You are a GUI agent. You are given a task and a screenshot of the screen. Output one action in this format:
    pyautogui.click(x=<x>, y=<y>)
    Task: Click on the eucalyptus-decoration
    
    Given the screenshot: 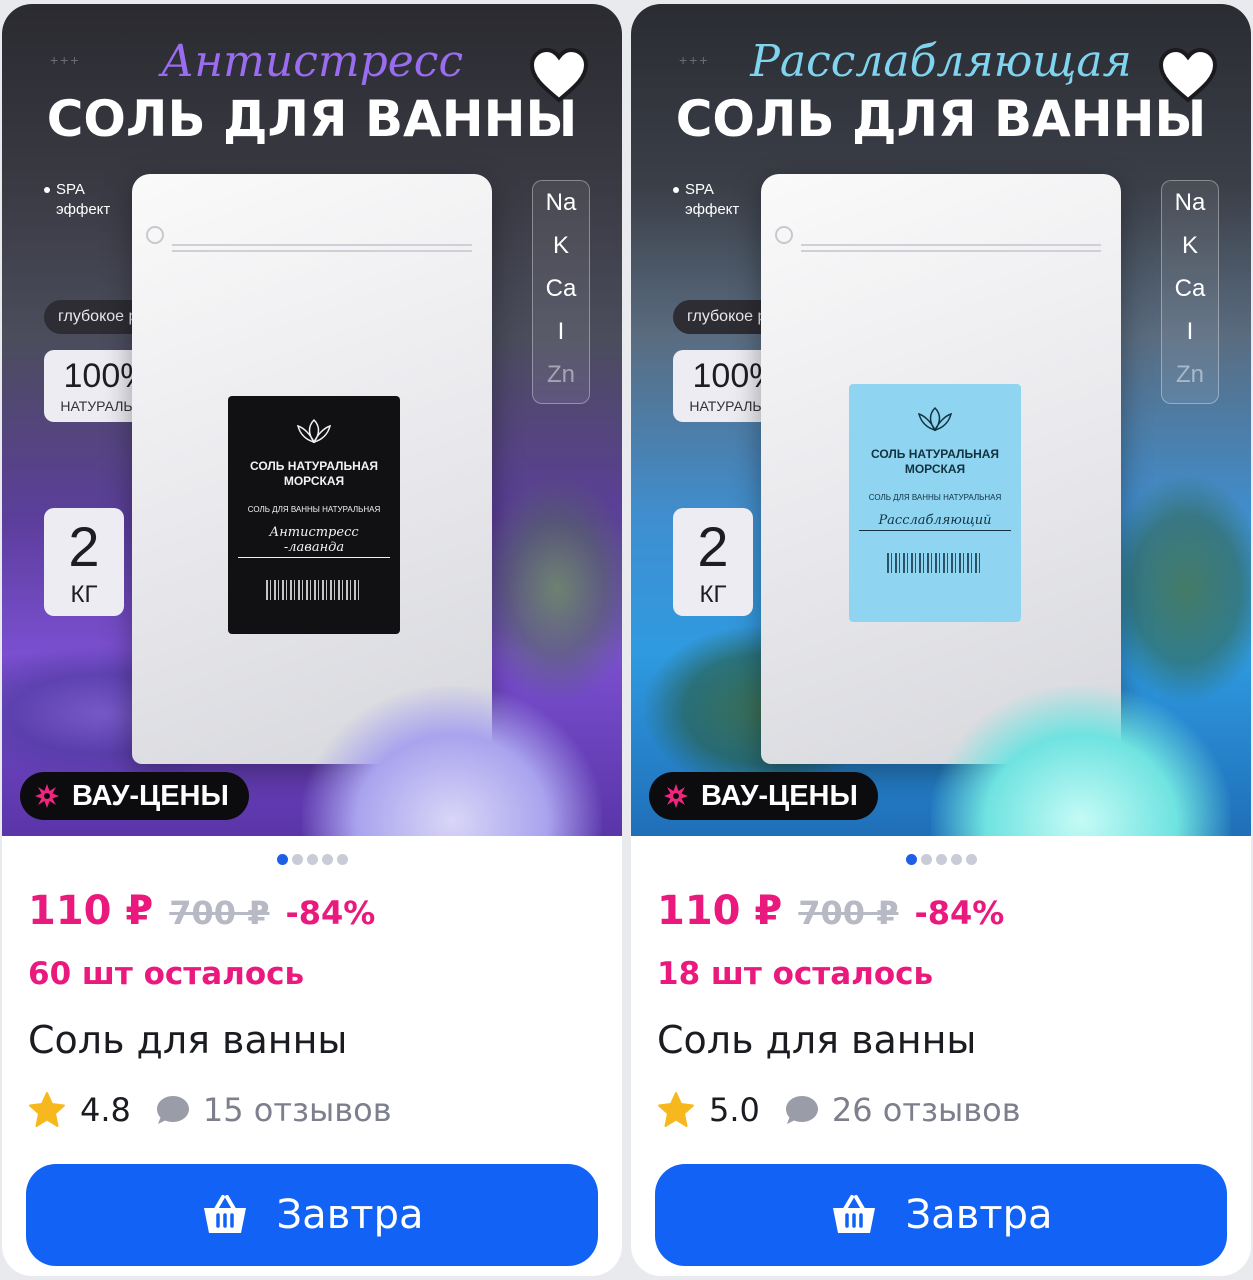 What is the action you would take?
    pyautogui.click(x=1176, y=589)
    